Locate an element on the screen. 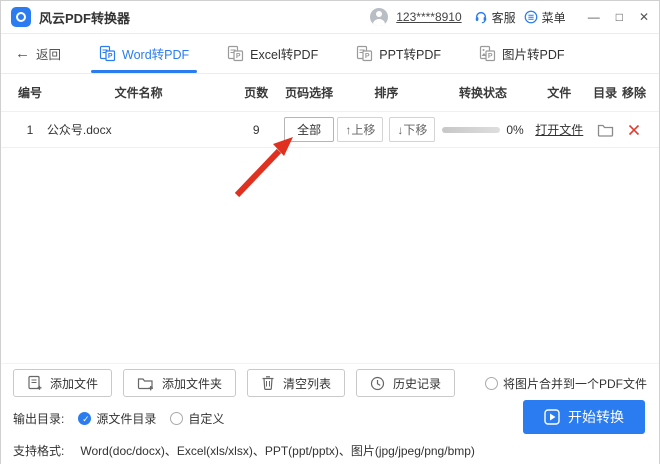  table-header: 编号 文件名称 页数 页码选择 排序 转换状态 文件 目录 移除 is located at coordinates (330, 93).